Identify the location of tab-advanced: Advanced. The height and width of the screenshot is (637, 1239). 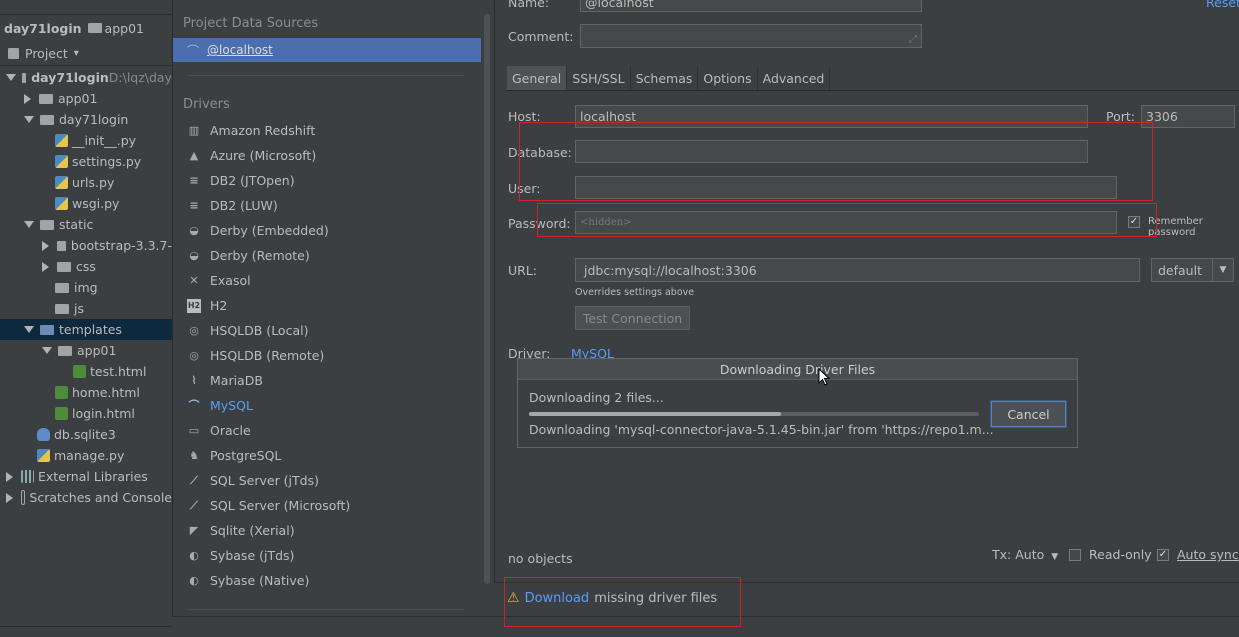
(794, 78).